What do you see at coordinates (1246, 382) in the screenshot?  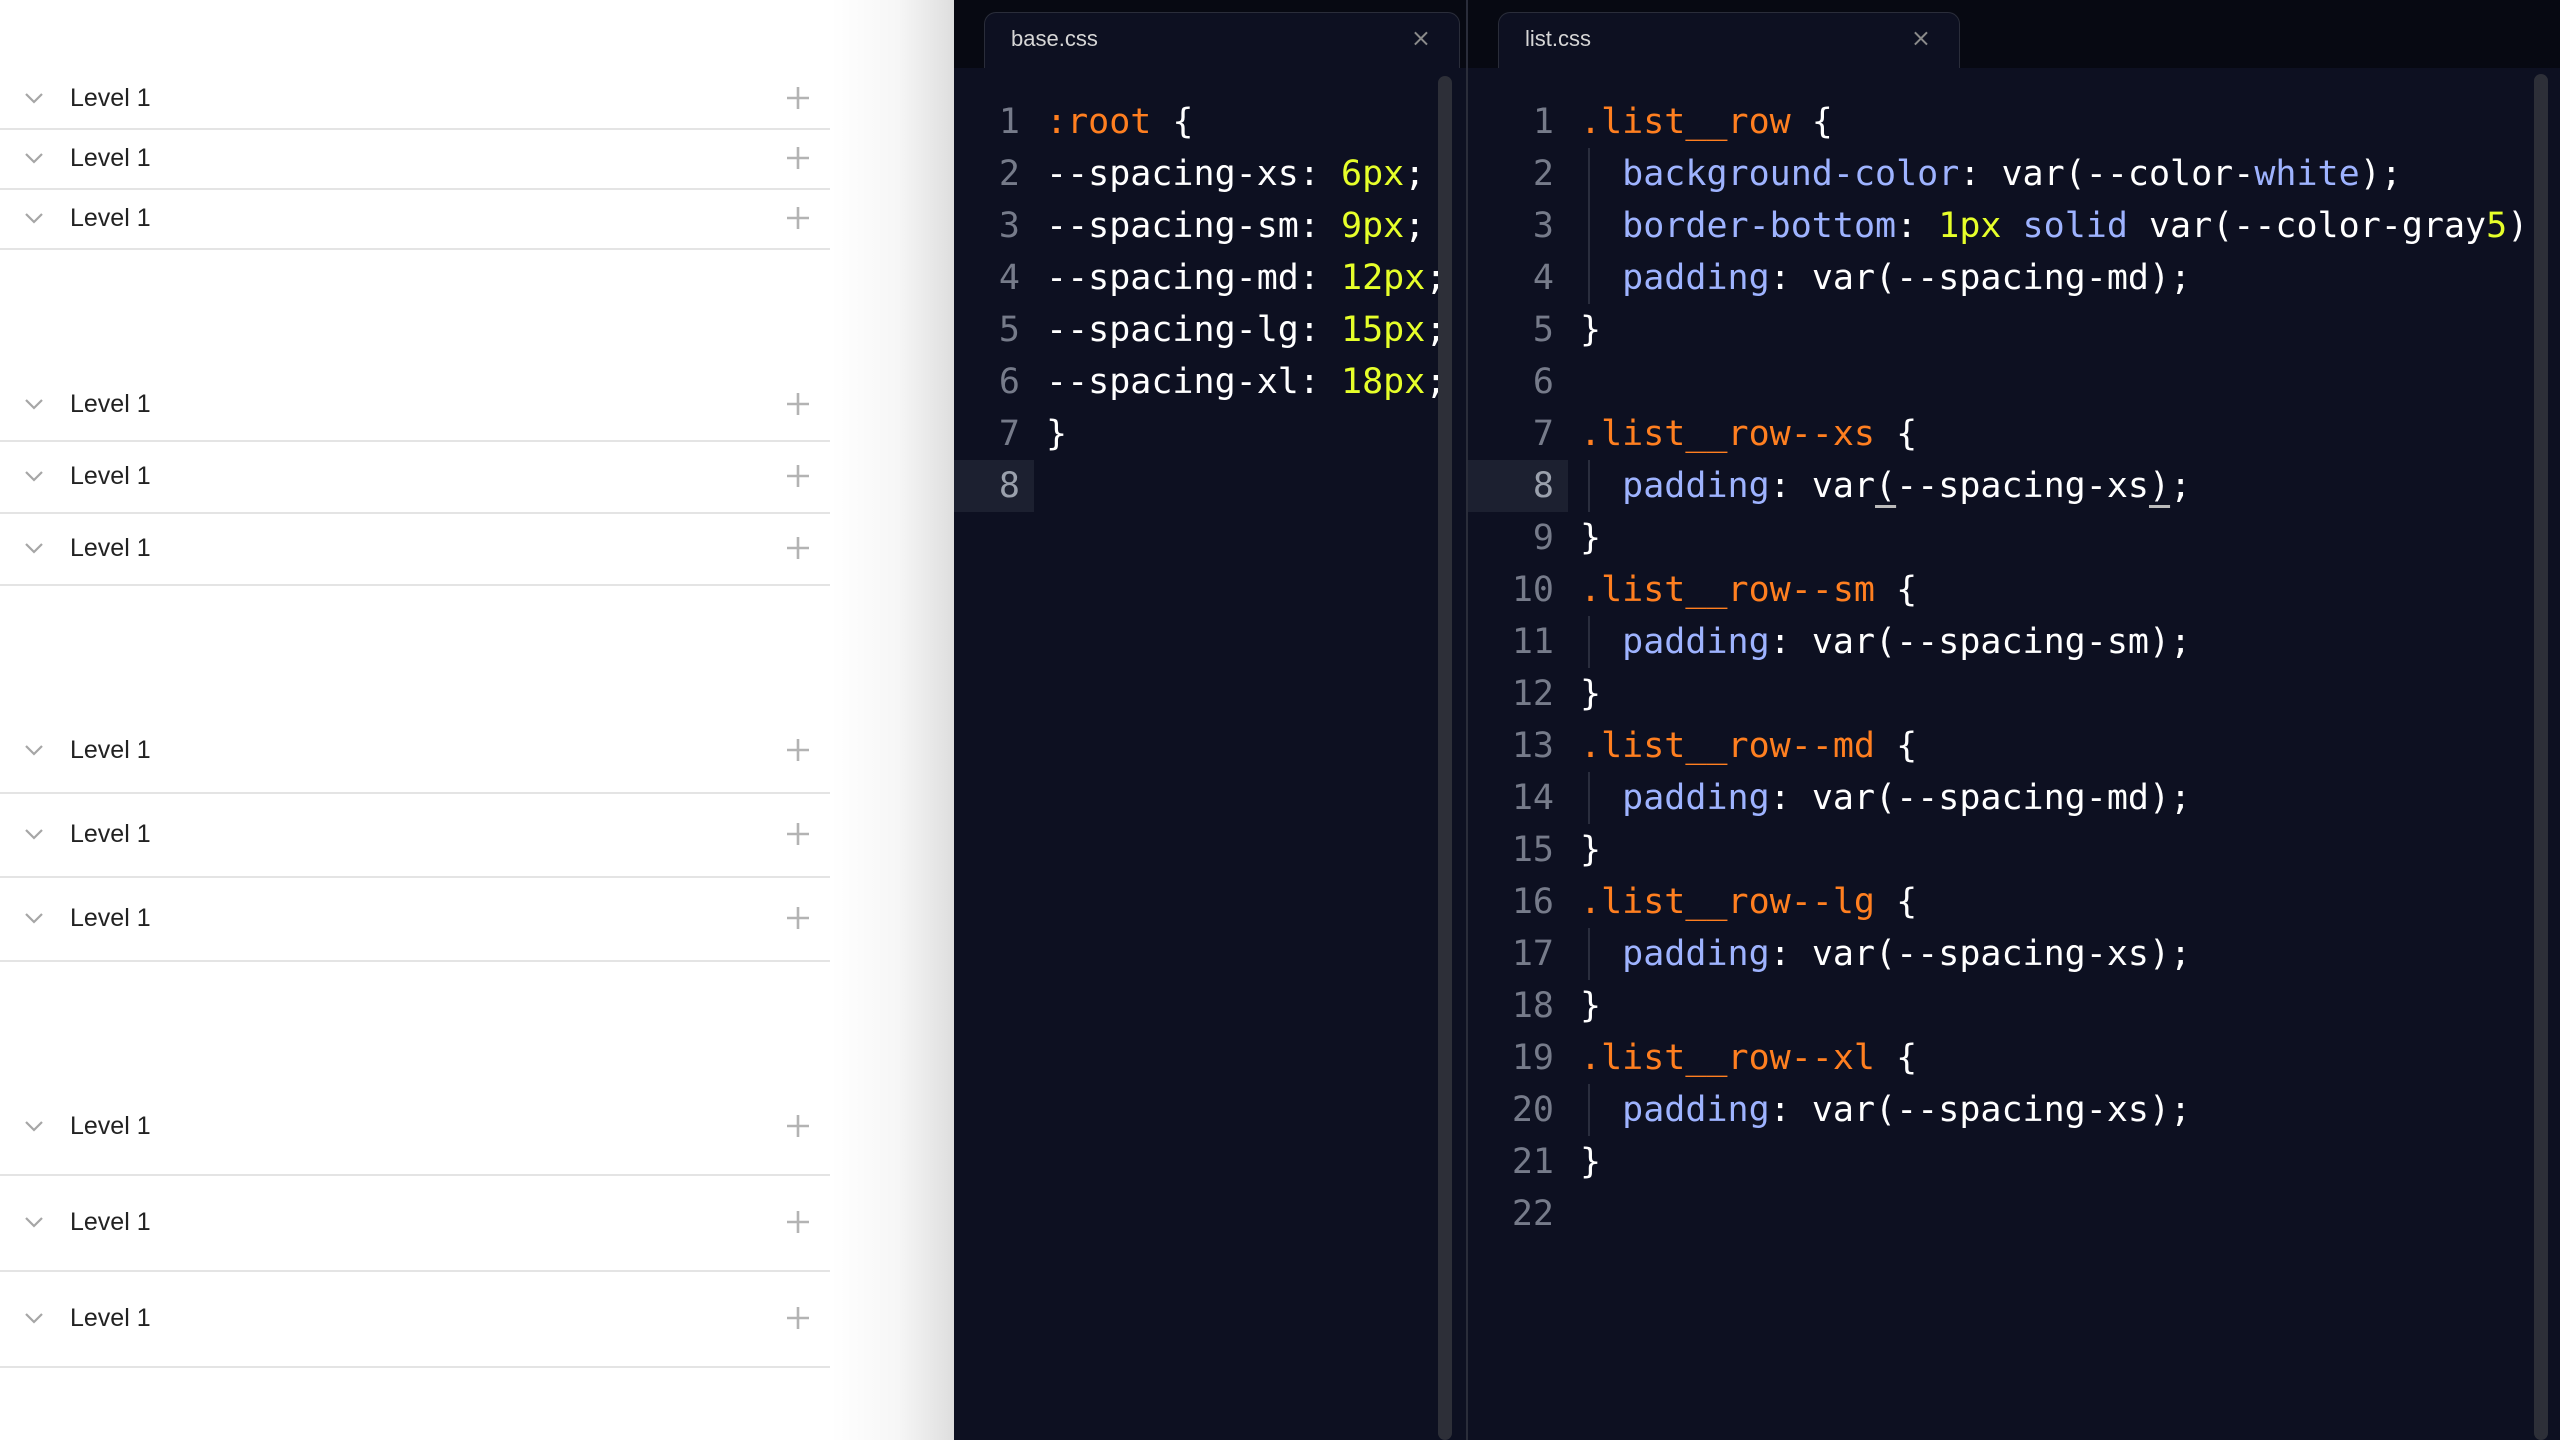 I see `code-line: --spacing-xl: 18px;` at bounding box center [1246, 382].